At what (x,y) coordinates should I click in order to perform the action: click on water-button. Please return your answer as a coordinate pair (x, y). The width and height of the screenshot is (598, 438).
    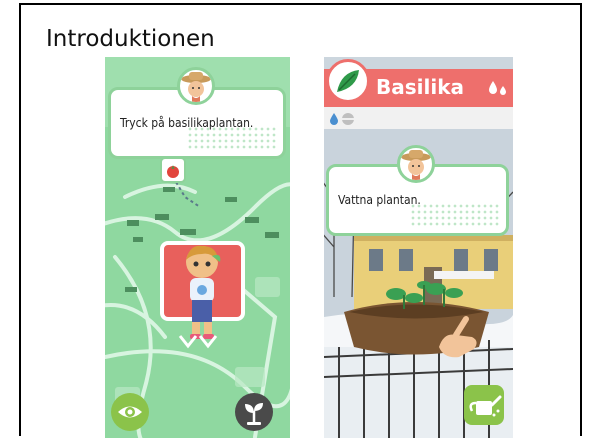
    Looking at the image, I should click on (484, 405).